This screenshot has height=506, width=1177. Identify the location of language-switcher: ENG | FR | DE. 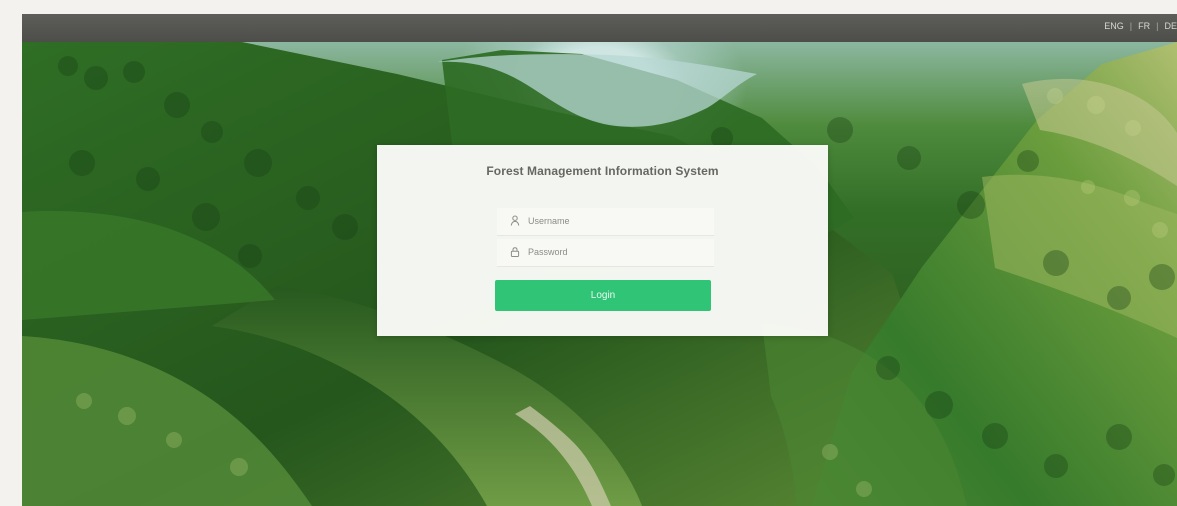
(1140, 26).